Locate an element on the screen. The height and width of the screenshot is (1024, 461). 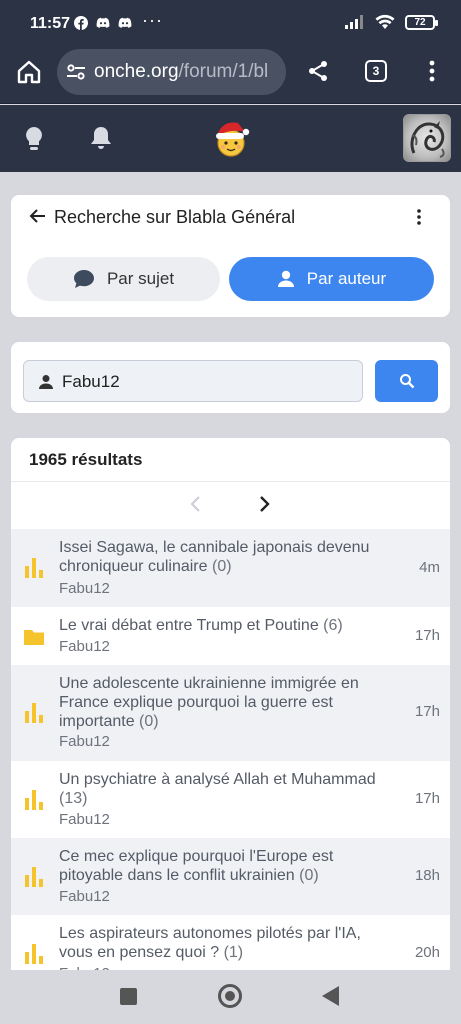
browser-toolbar: onche.org/forum/1/bl 3 is located at coordinates (230, 75).